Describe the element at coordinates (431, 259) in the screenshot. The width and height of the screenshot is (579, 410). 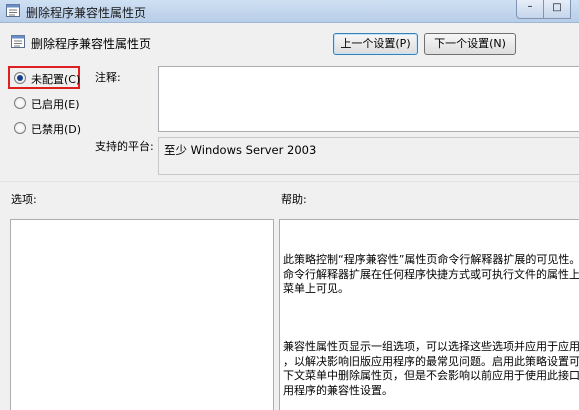
I see `help-line: 此策略控制“程序兼容性”属性页命令行解释器扩展的可见性。此` at that location.